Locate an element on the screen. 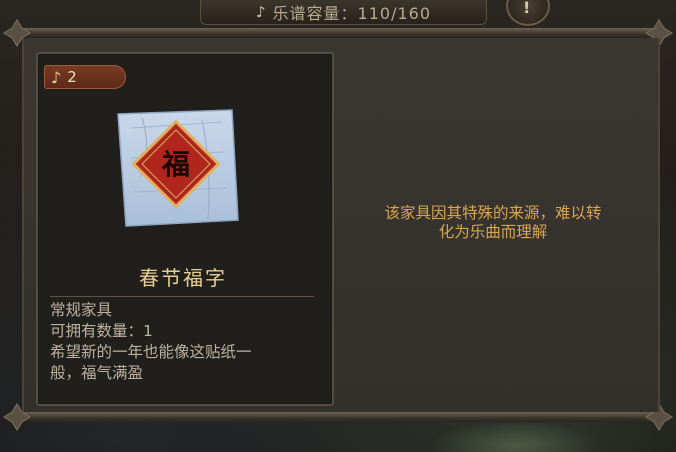  item-category: 常规家具 is located at coordinates (81, 310).